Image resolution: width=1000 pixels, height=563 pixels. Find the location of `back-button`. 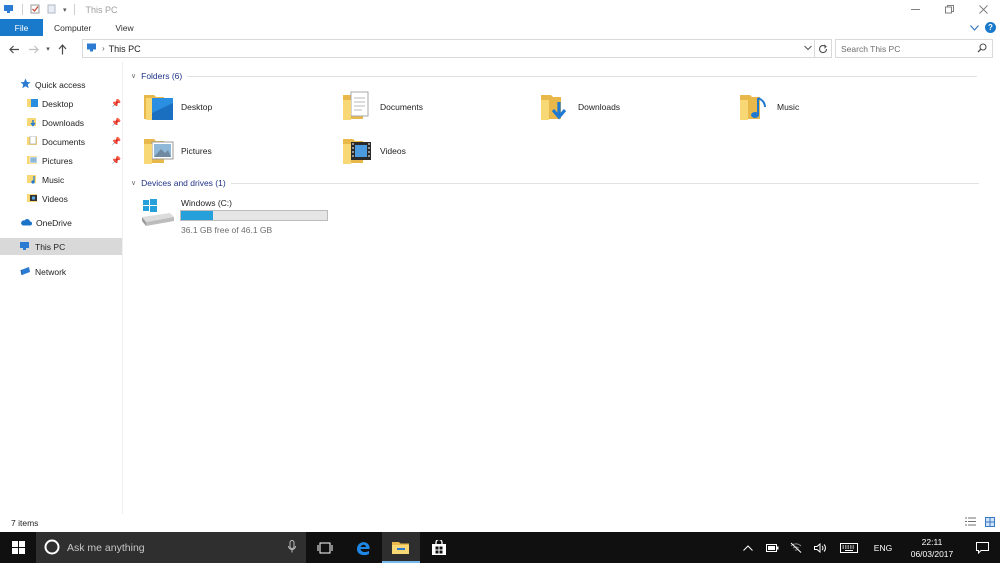

back-button is located at coordinates (14, 49).